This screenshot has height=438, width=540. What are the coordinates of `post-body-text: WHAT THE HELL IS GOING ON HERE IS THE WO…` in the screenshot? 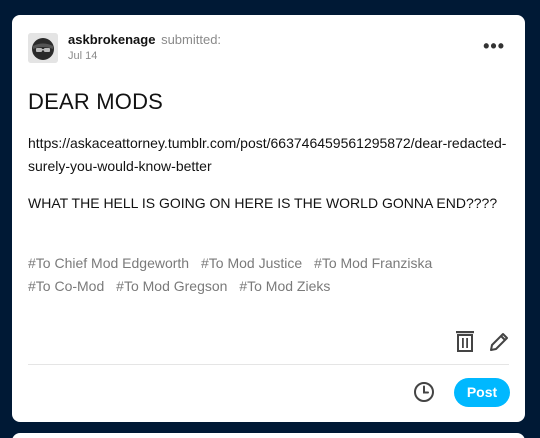 It's located at (263, 203).